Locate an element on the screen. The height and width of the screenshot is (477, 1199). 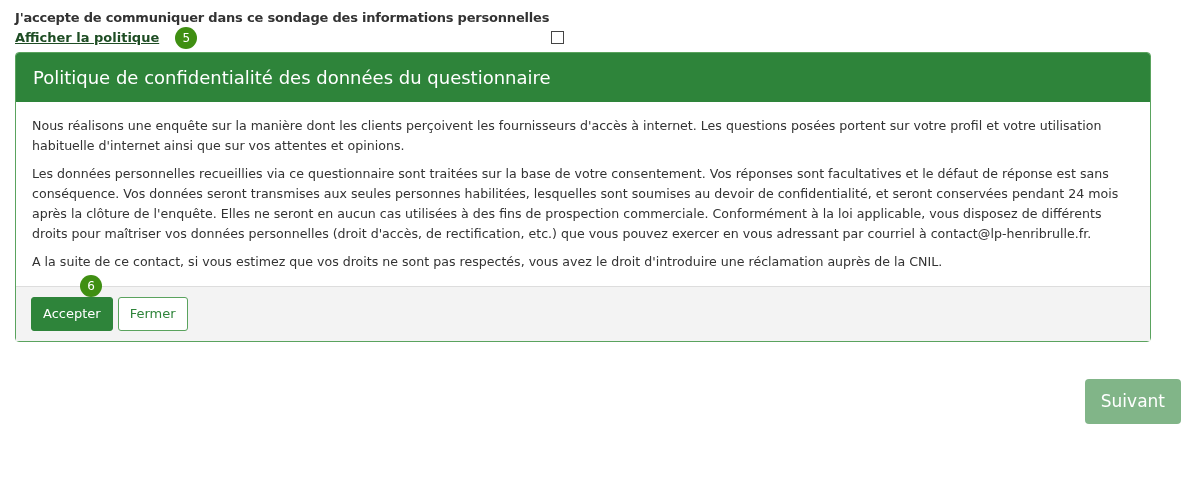
policy-paragraph: A la suite de ce contact, si vous estimez que vos droits ne sont pas respectés, vous avez le droit d'introduire une réclamation auprès de la CNIL. is located at coordinates (488, 262).